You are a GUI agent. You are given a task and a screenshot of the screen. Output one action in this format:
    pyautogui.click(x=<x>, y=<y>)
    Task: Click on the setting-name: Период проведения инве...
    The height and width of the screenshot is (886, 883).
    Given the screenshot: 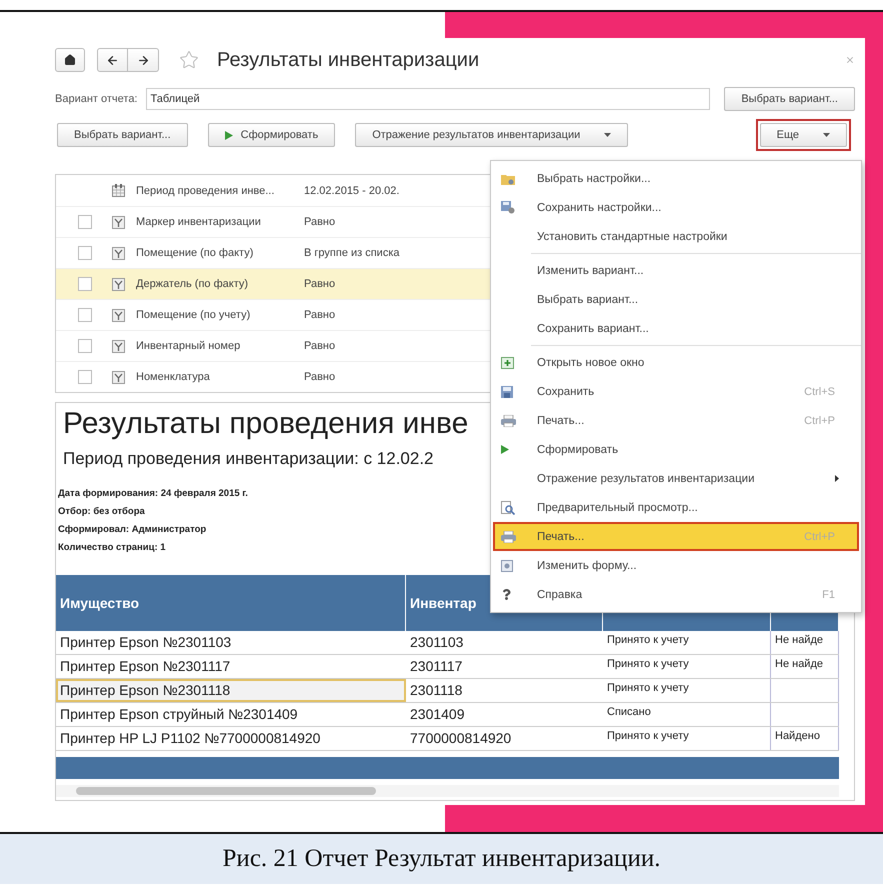 What is the action you would take?
    pyautogui.click(x=206, y=190)
    